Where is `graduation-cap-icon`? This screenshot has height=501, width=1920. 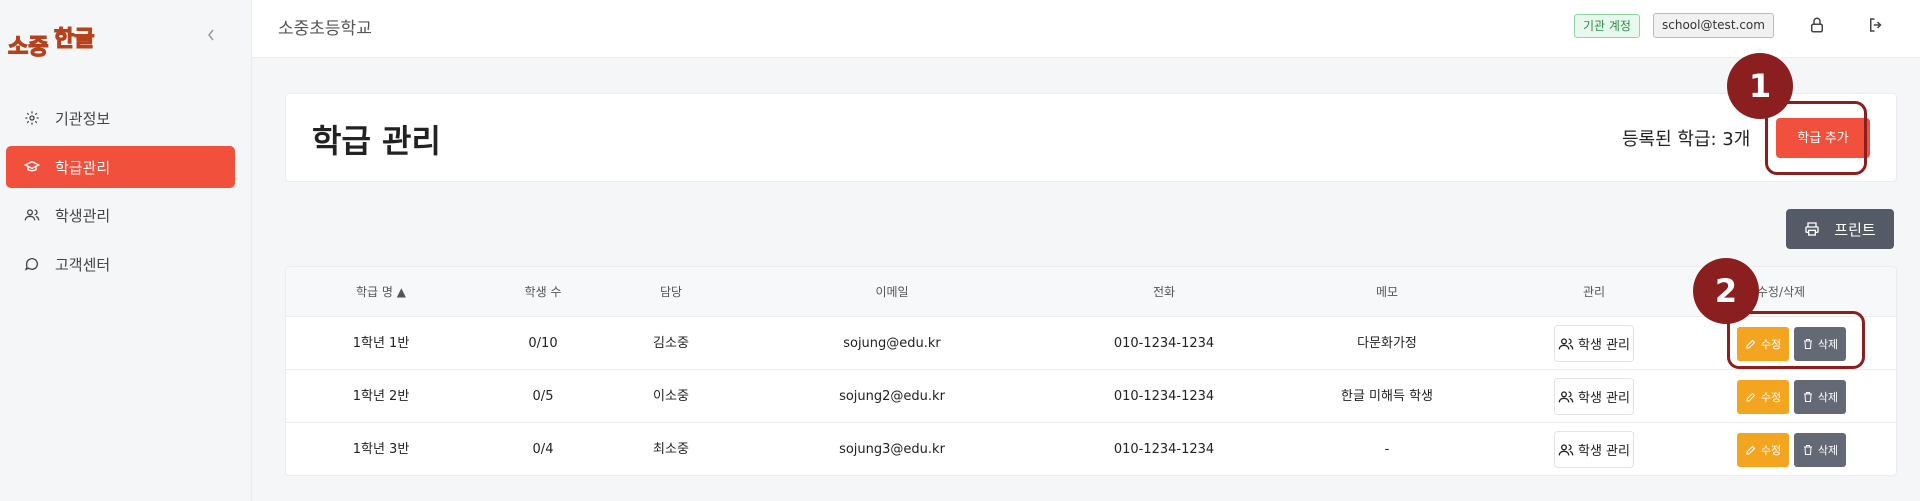
graduation-cap-icon is located at coordinates (32, 167).